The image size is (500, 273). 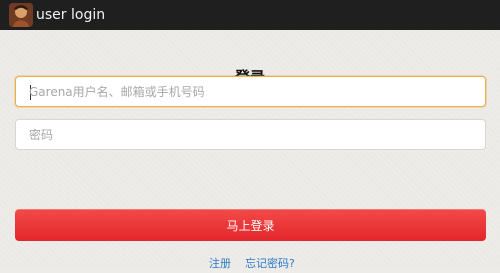 I want to click on auth-links: 注册 忘记密码?, so click(x=250, y=265).